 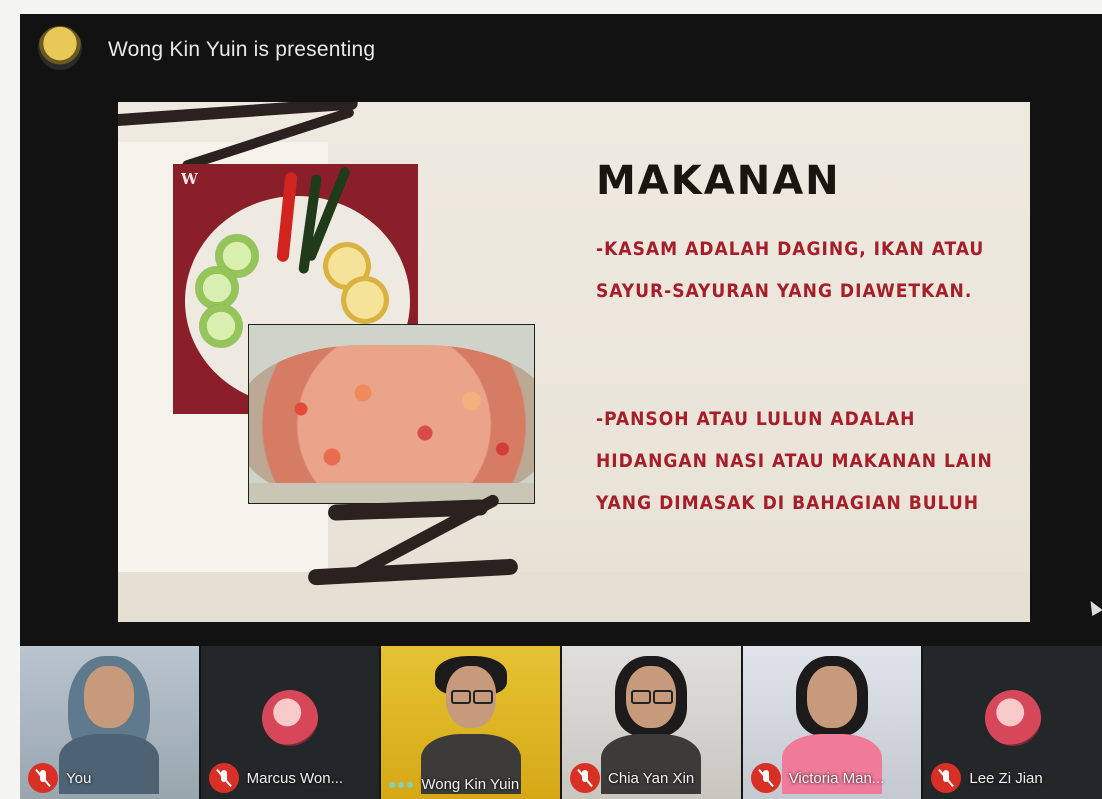 I want to click on presenter-banner: Wong Kin Yuin is presenting, so click(x=561, y=50).